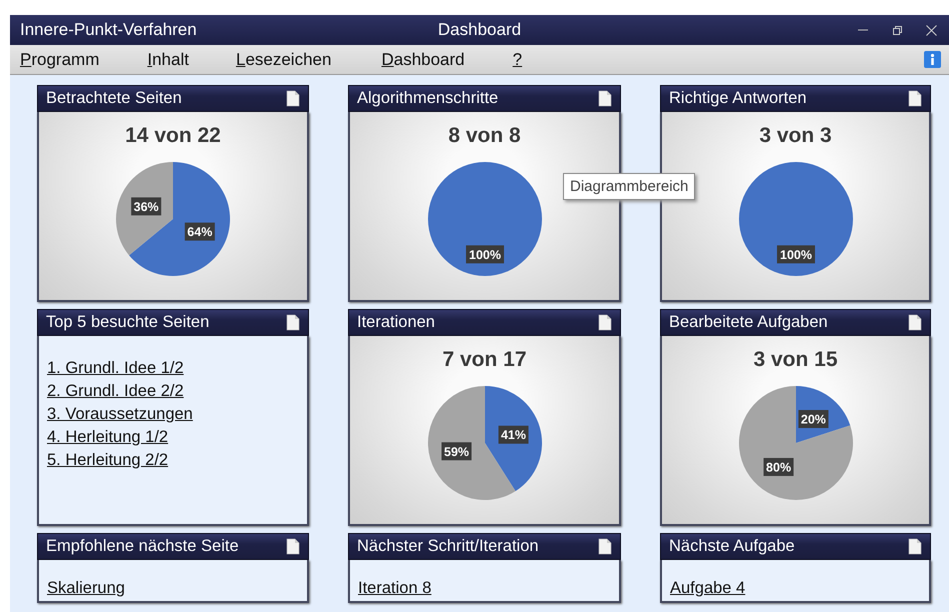 The width and height of the screenshot is (949, 612). I want to click on card-title: Bearbeitete Aufgaben, so click(748, 322).